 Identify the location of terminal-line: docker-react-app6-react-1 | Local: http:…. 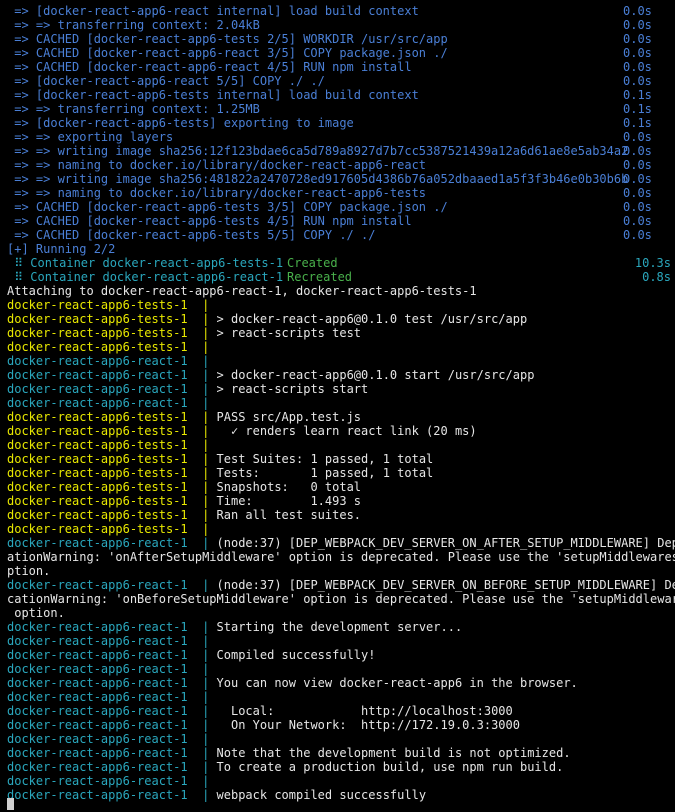
(337, 711).